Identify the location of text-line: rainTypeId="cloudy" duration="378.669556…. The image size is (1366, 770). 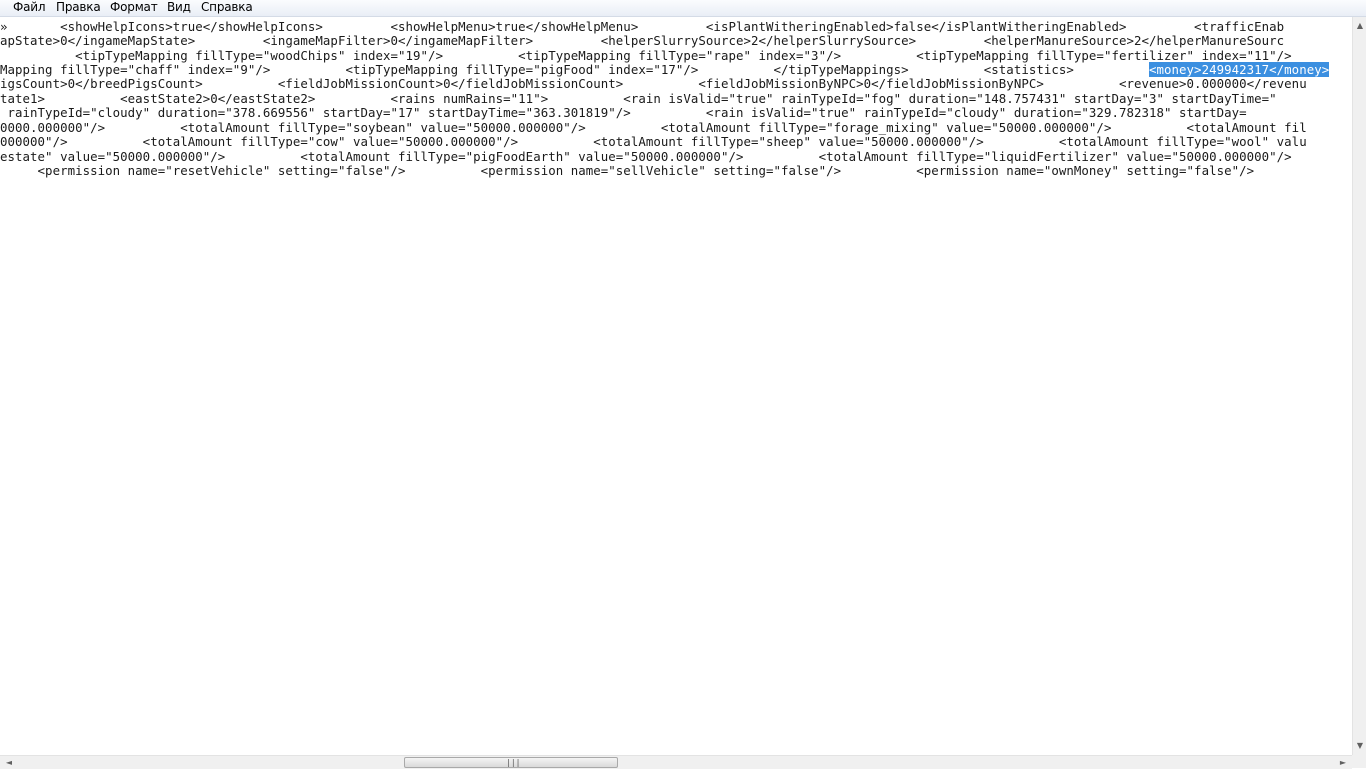
(623, 112).